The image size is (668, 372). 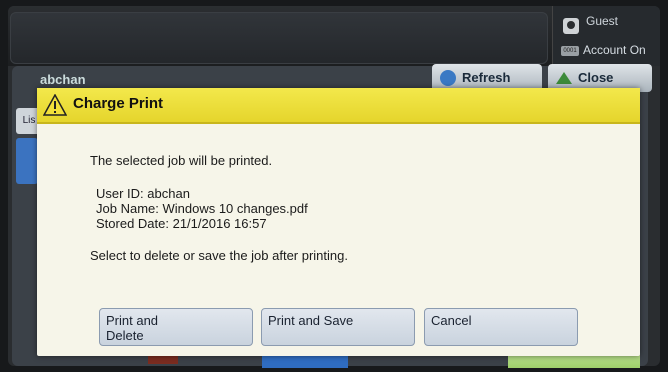 What do you see at coordinates (501, 327) in the screenshot?
I see `cancel-button: Cancel` at bounding box center [501, 327].